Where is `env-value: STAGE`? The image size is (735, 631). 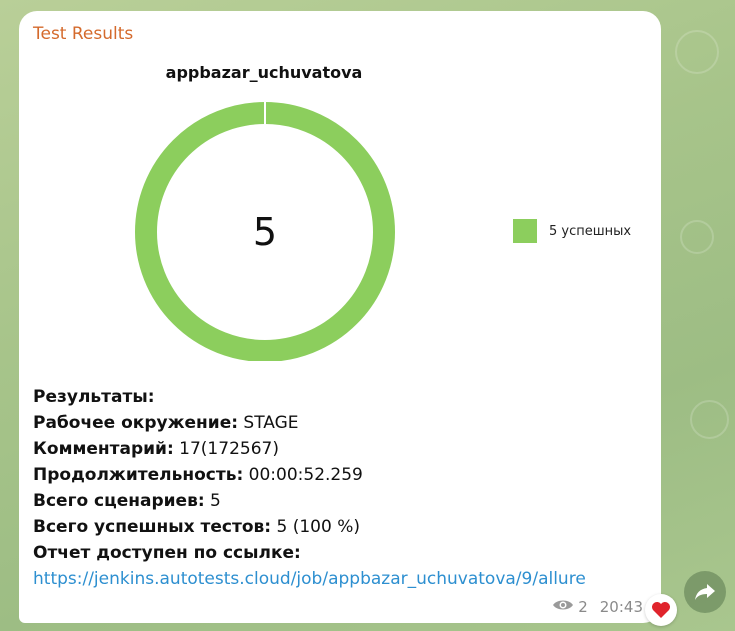
env-value: STAGE is located at coordinates (268, 423).